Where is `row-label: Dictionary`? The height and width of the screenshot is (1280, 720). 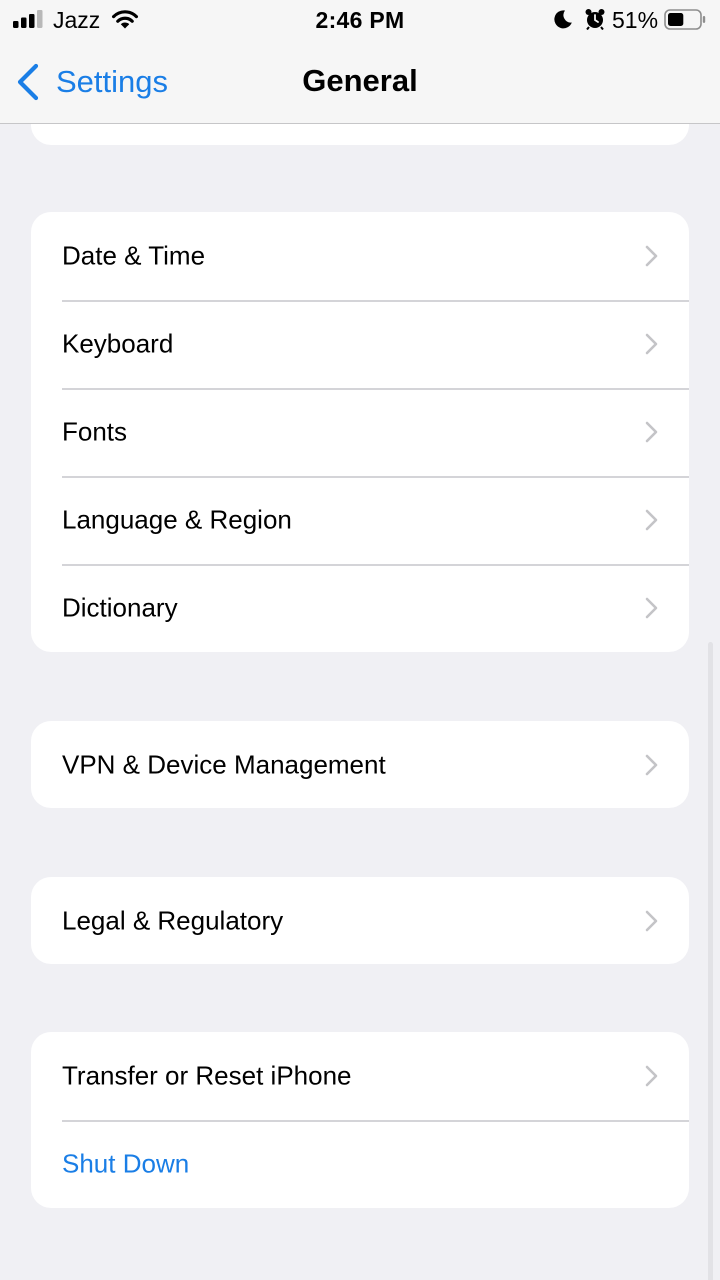
row-label: Dictionary is located at coordinates (120, 607).